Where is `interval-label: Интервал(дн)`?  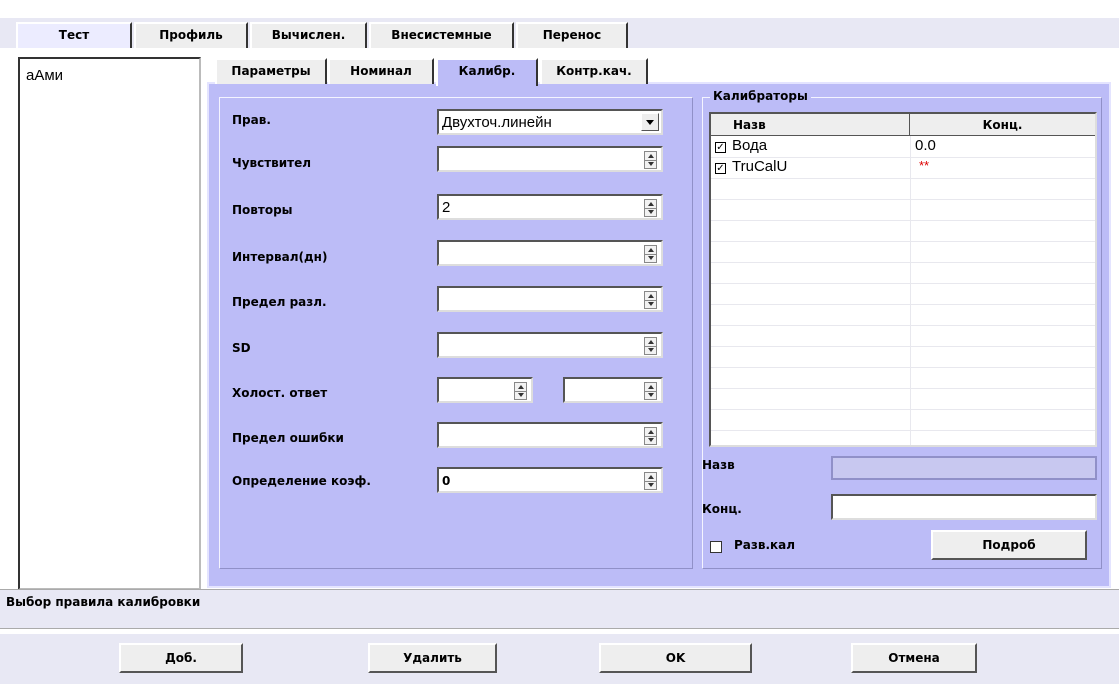 interval-label: Интервал(дн) is located at coordinates (280, 257).